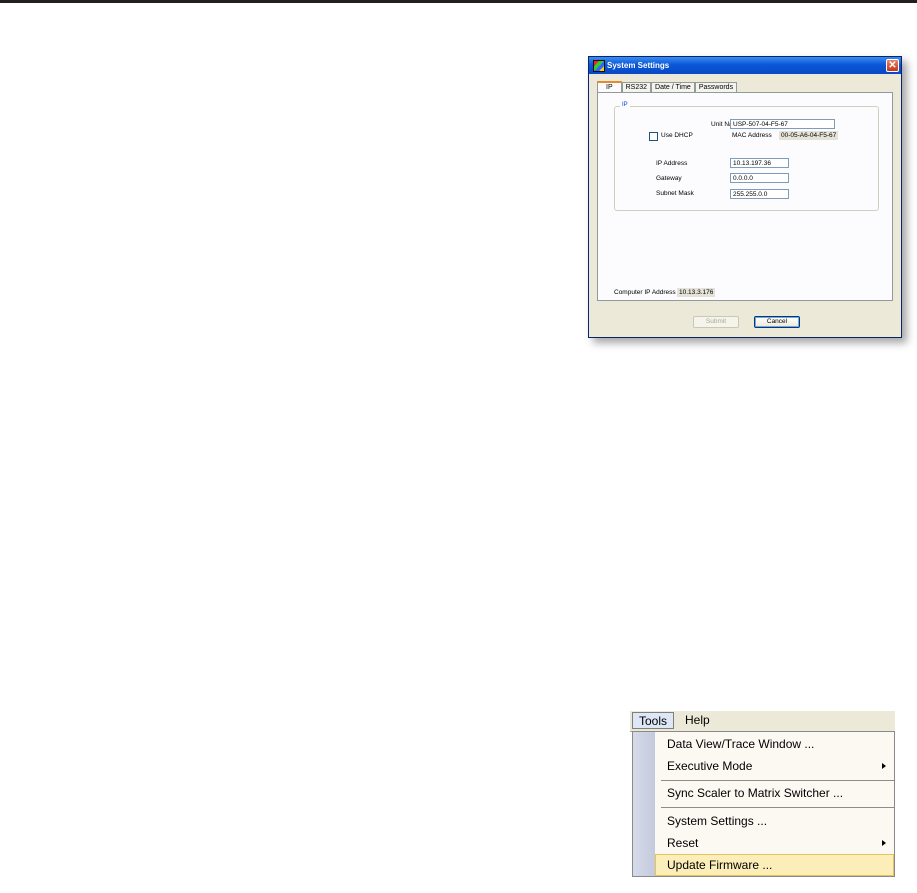  Describe the element at coordinates (752, 135) in the screenshot. I see `mac-address-label: MAC Address` at that location.